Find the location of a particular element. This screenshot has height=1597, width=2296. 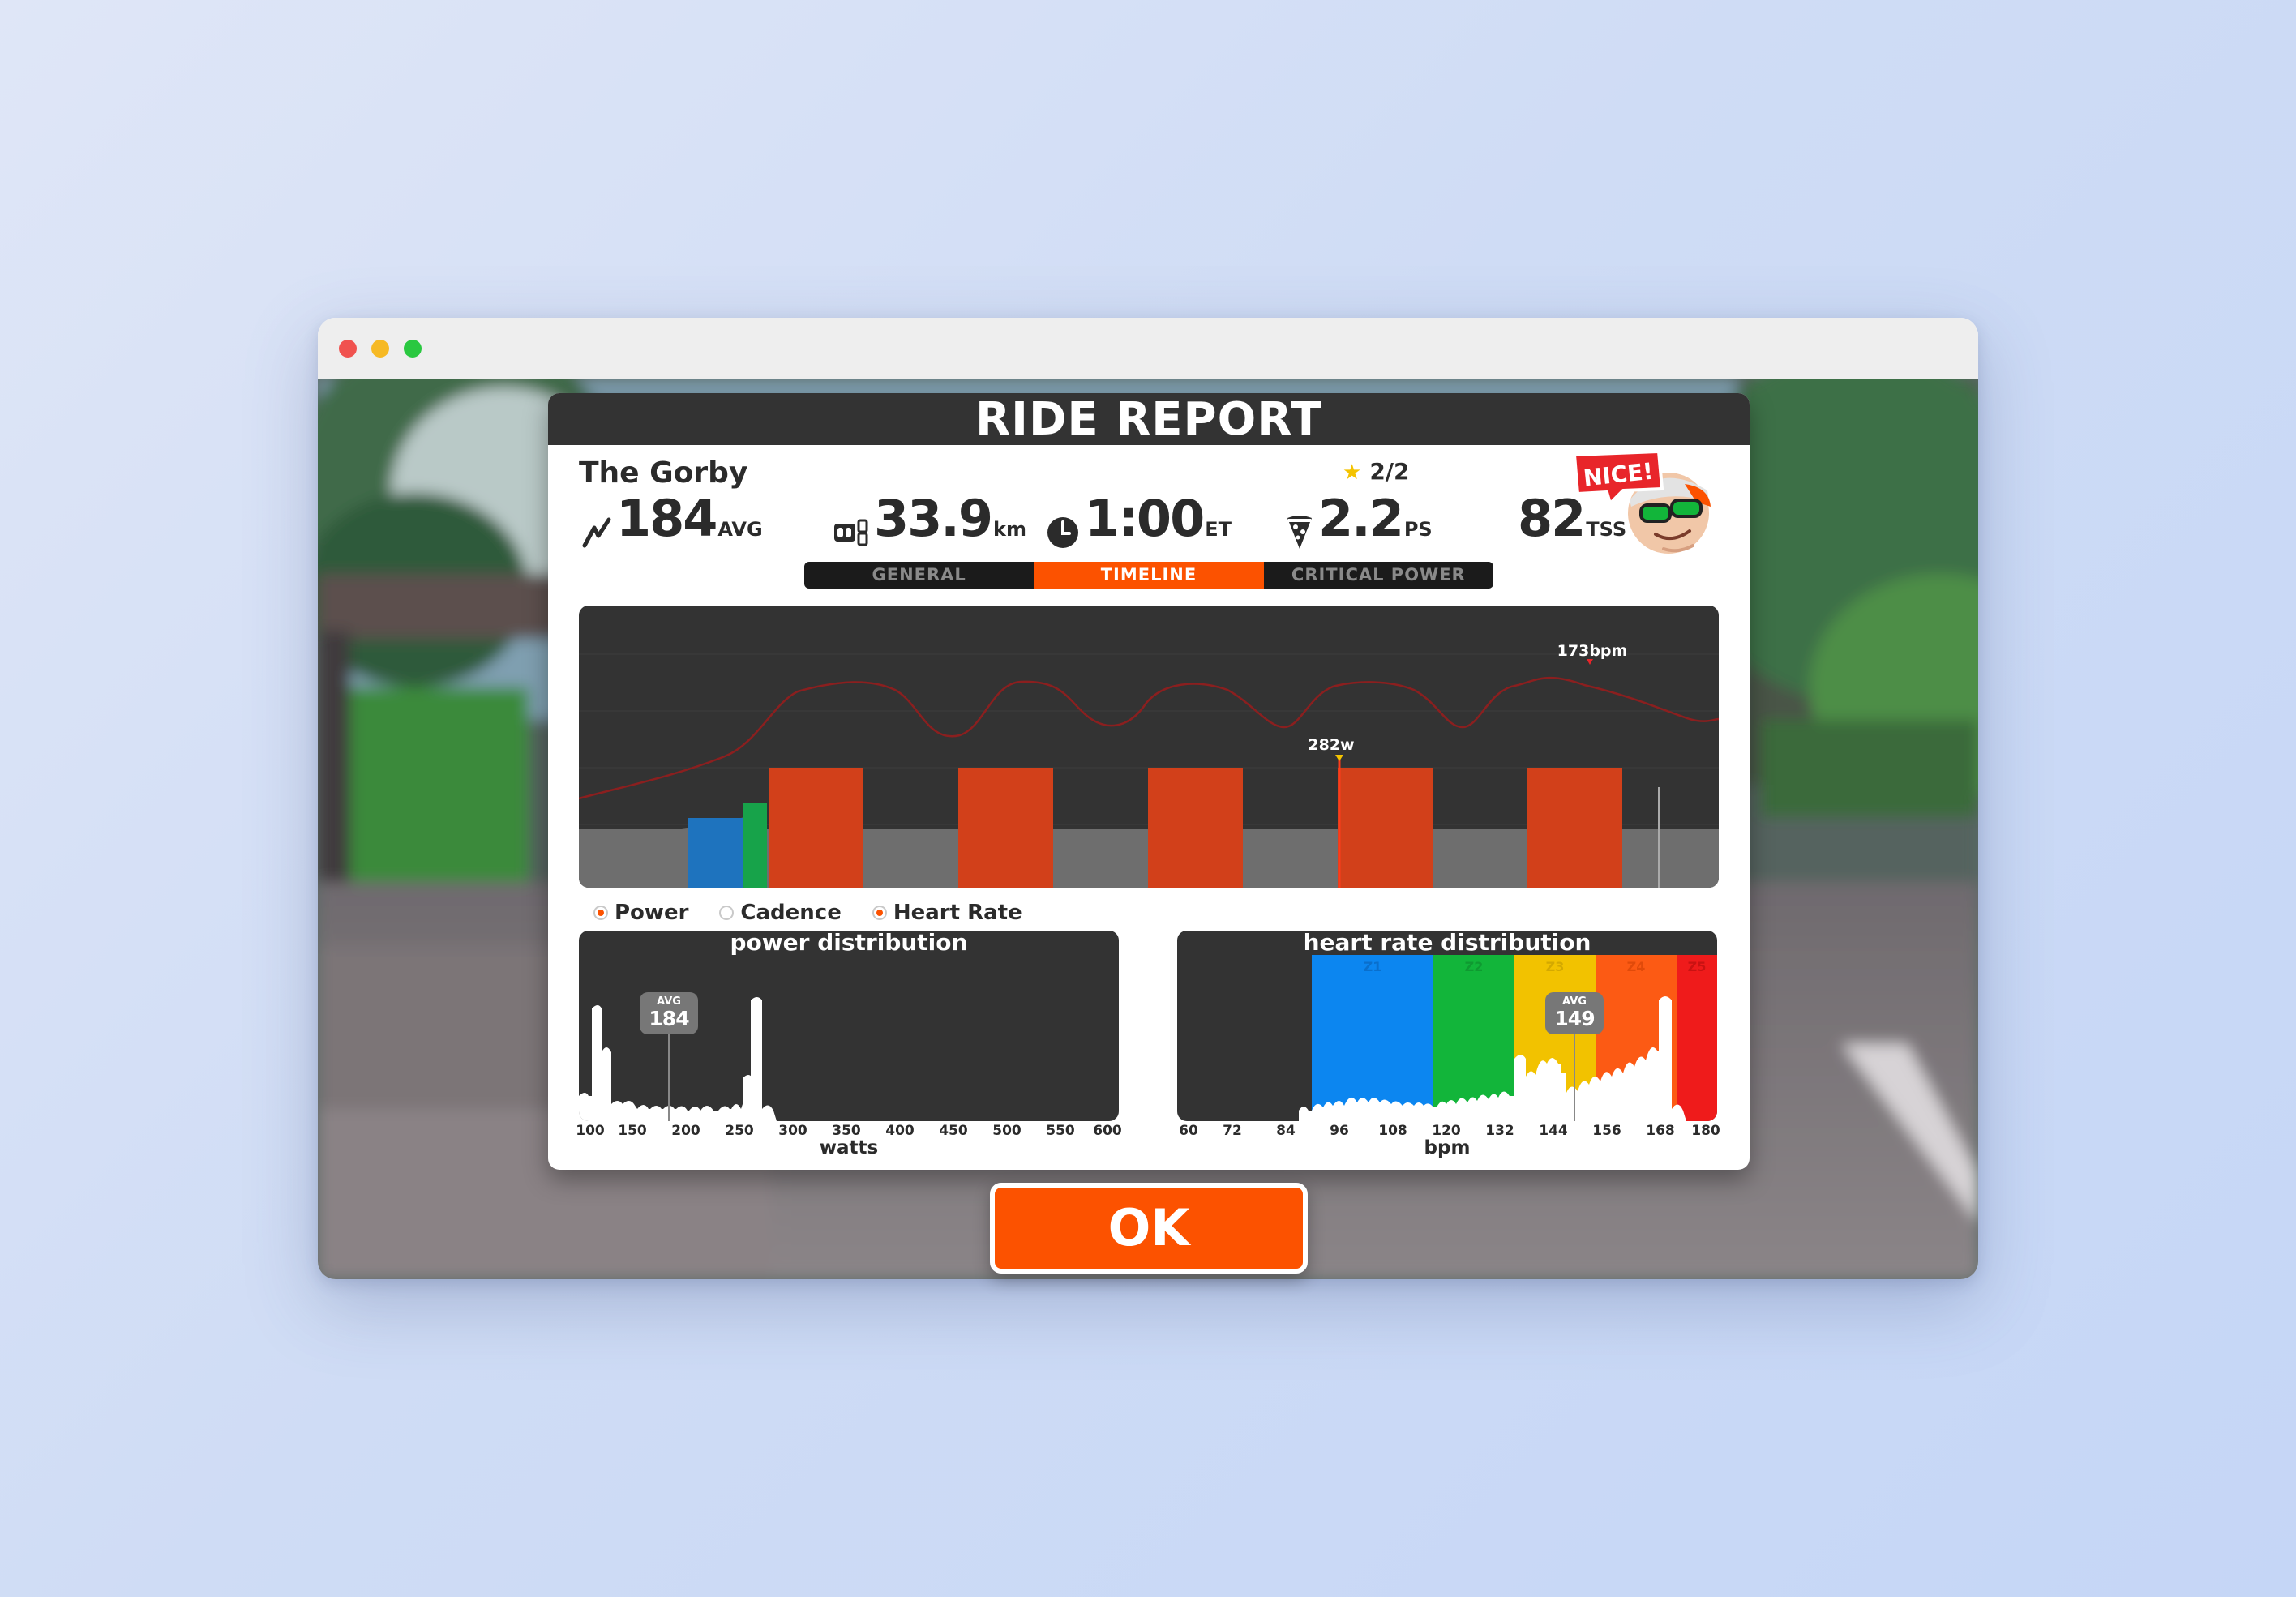

hr-tick: 108 is located at coordinates (1393, 1131).